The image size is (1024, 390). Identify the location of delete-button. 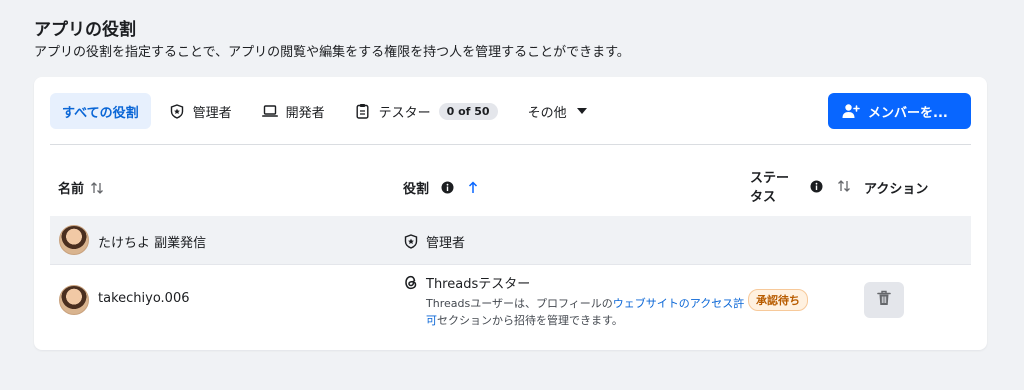
(884, 300).